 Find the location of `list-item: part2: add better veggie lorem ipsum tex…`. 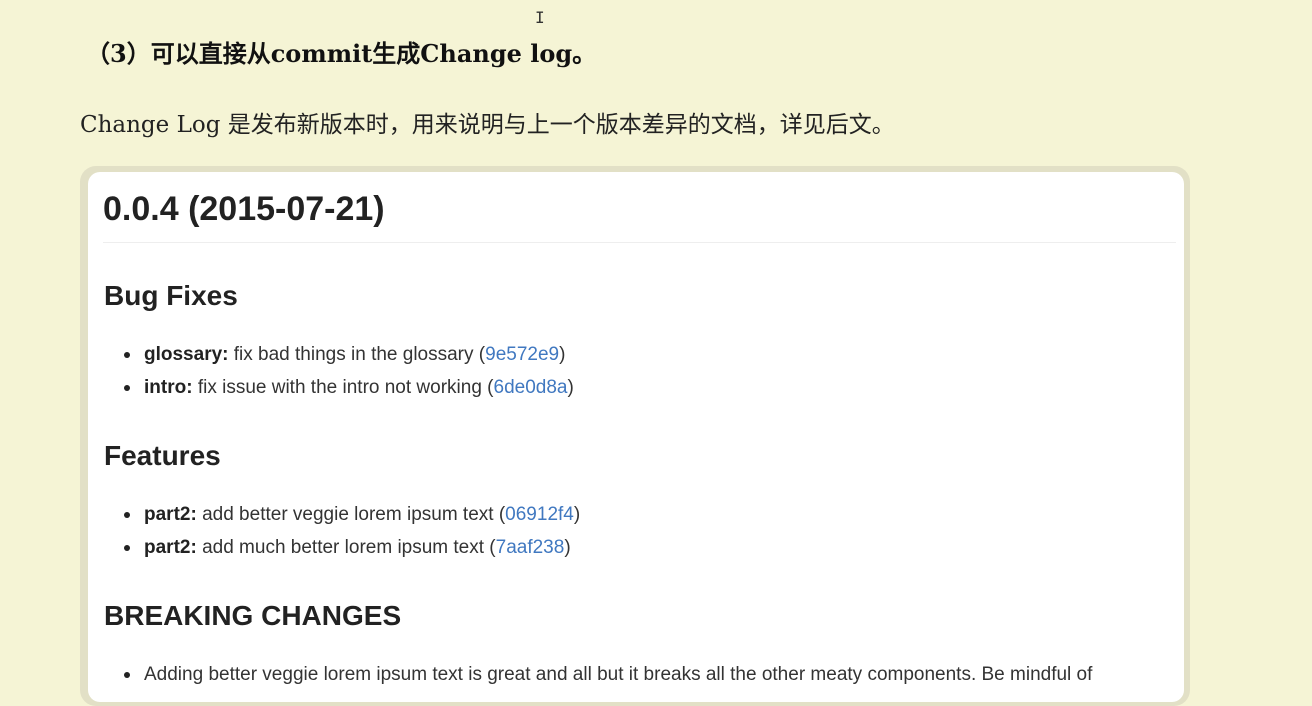

list-item: part2: add better veggie lorem ipsum tex… is located at coordinates (352, 514).